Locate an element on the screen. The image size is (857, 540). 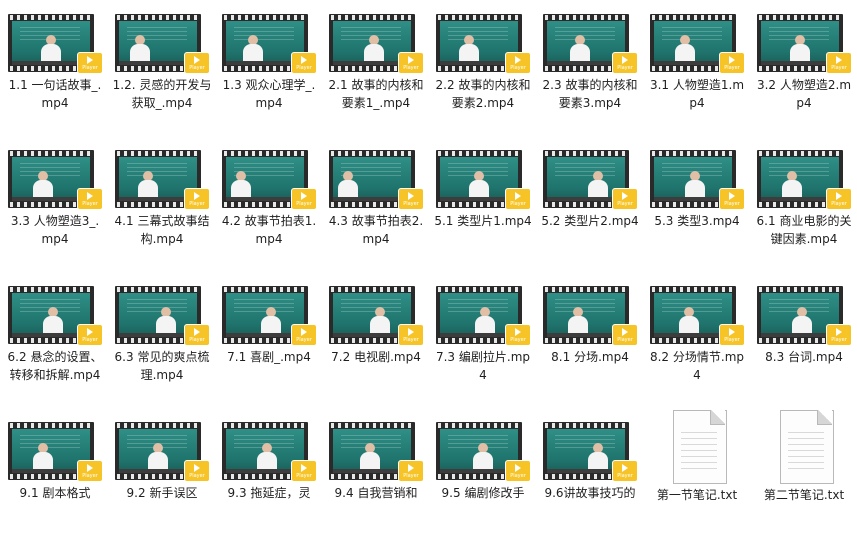
file-name-label: 9.6讲故事技巧的 is located at coordinates (590, 493).